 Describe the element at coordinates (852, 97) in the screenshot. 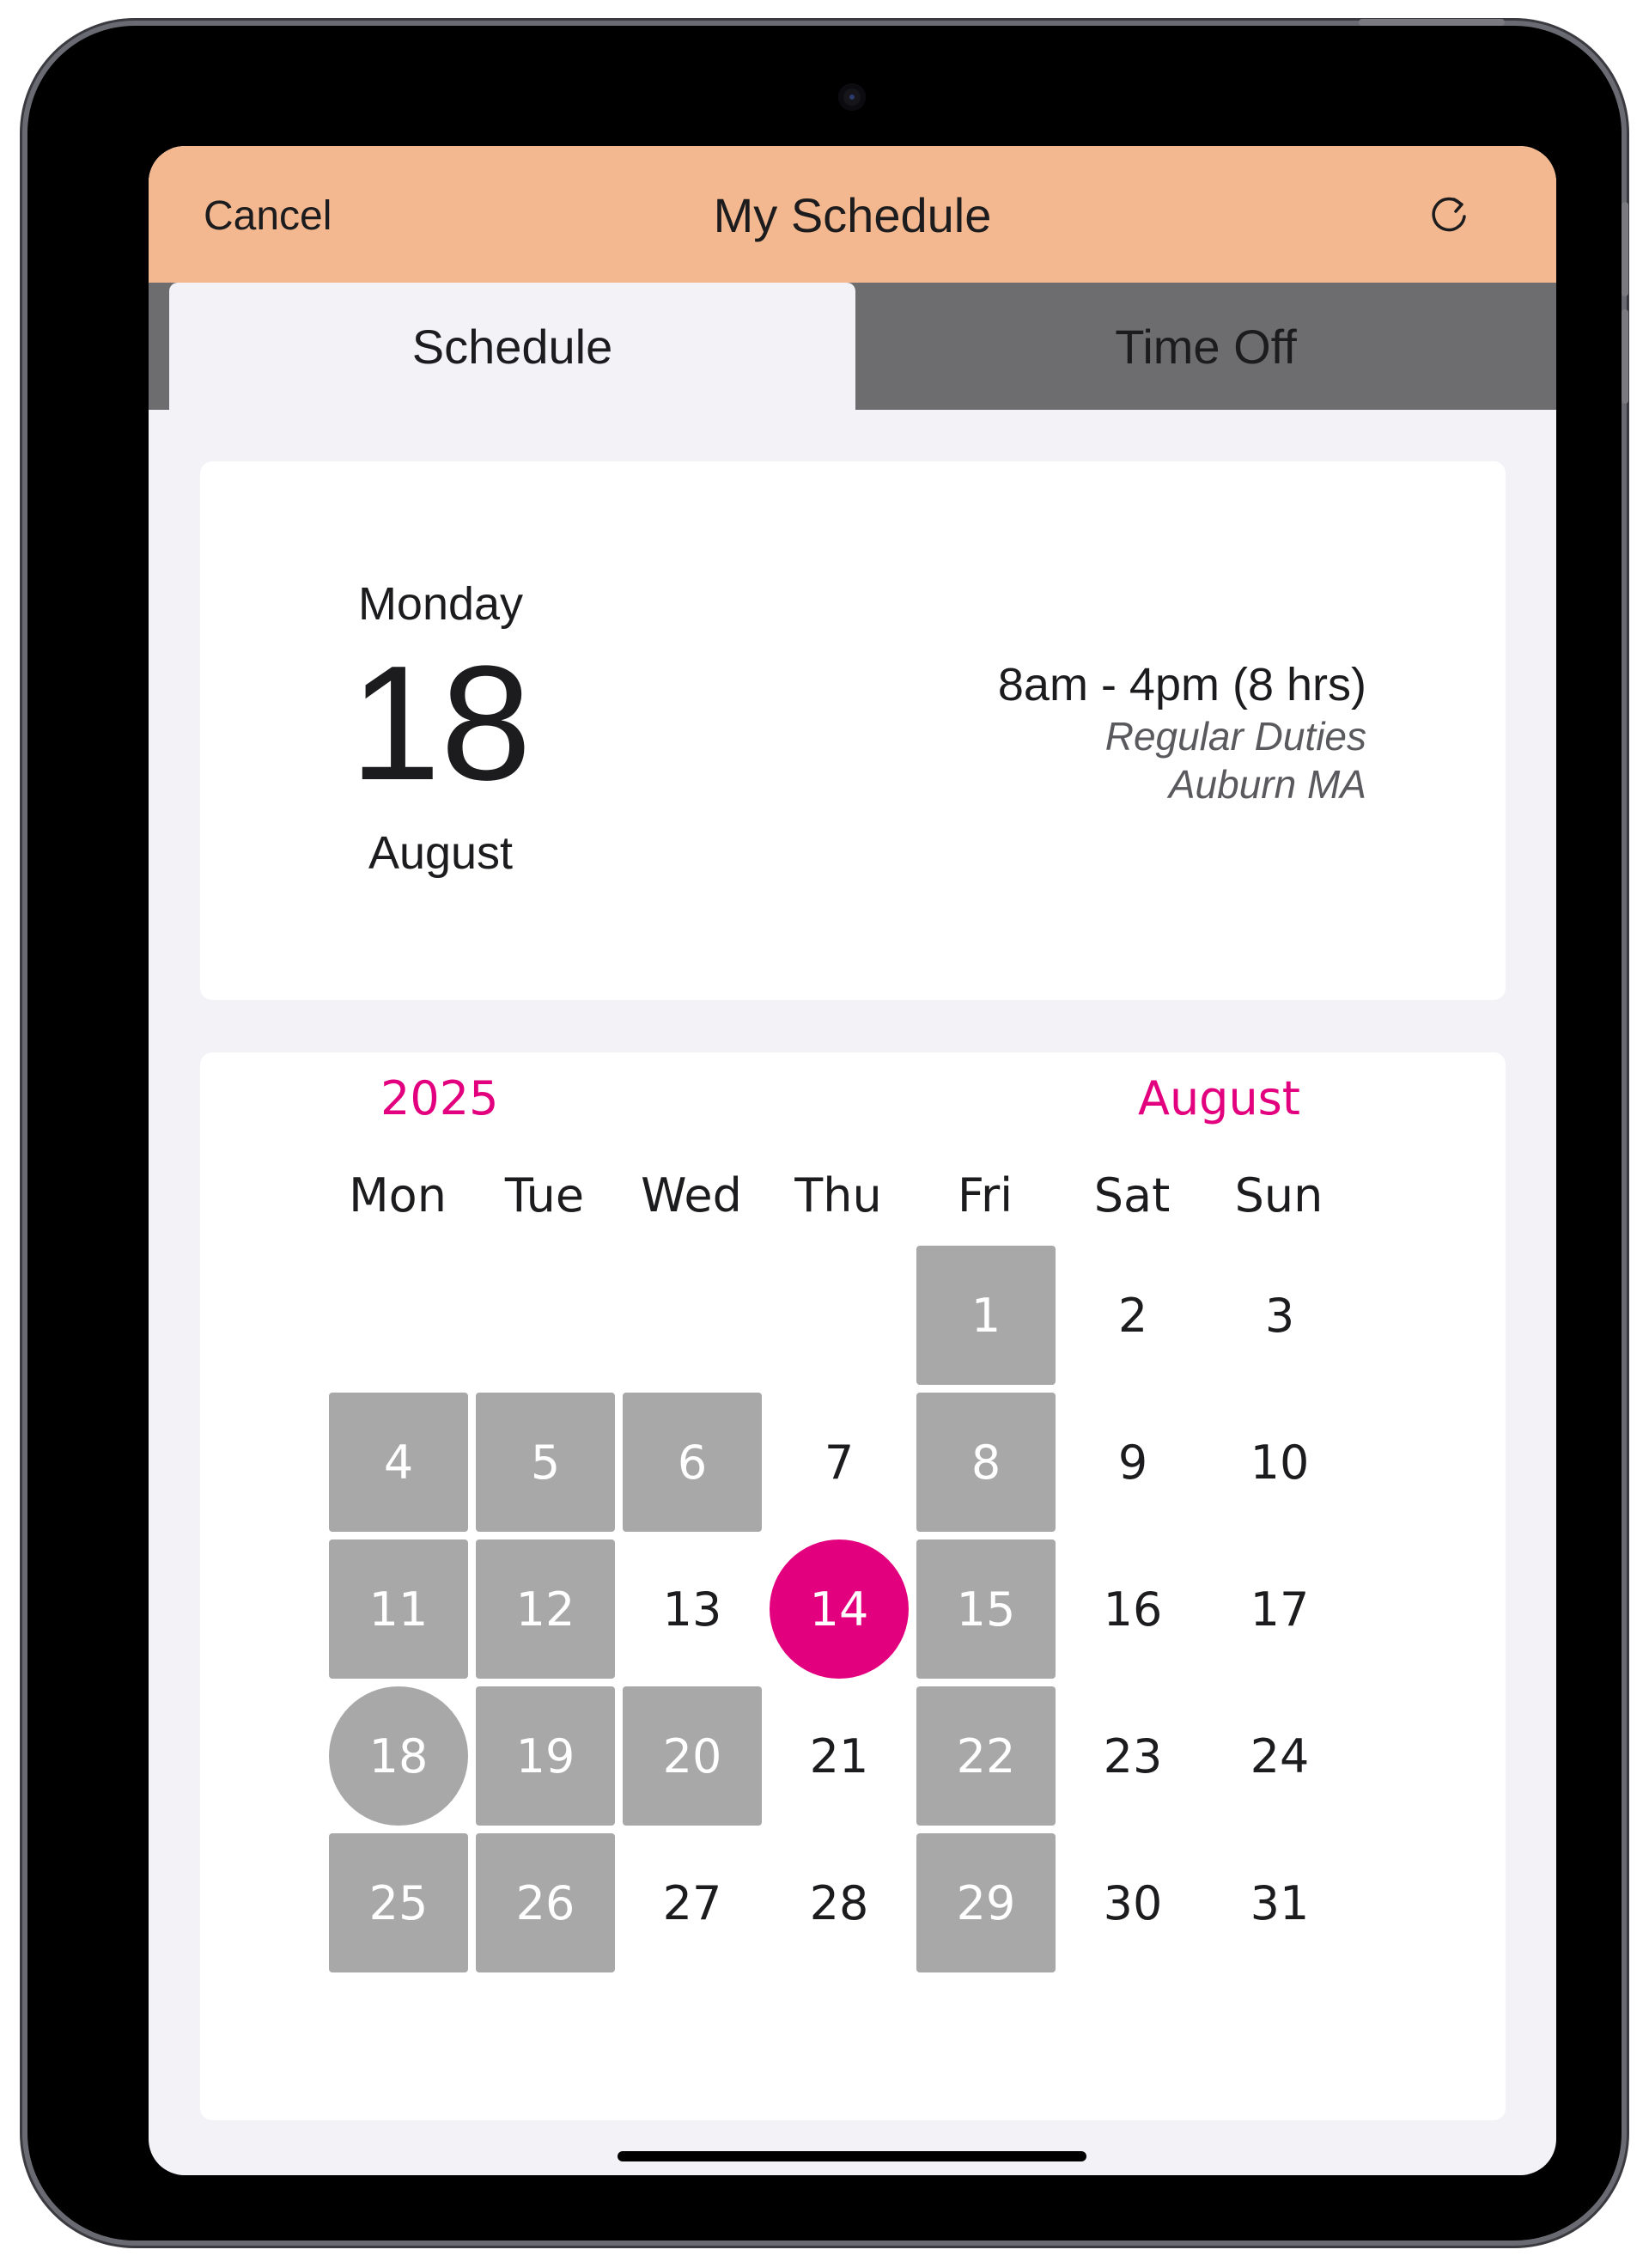

I see `front-camera` at that location.